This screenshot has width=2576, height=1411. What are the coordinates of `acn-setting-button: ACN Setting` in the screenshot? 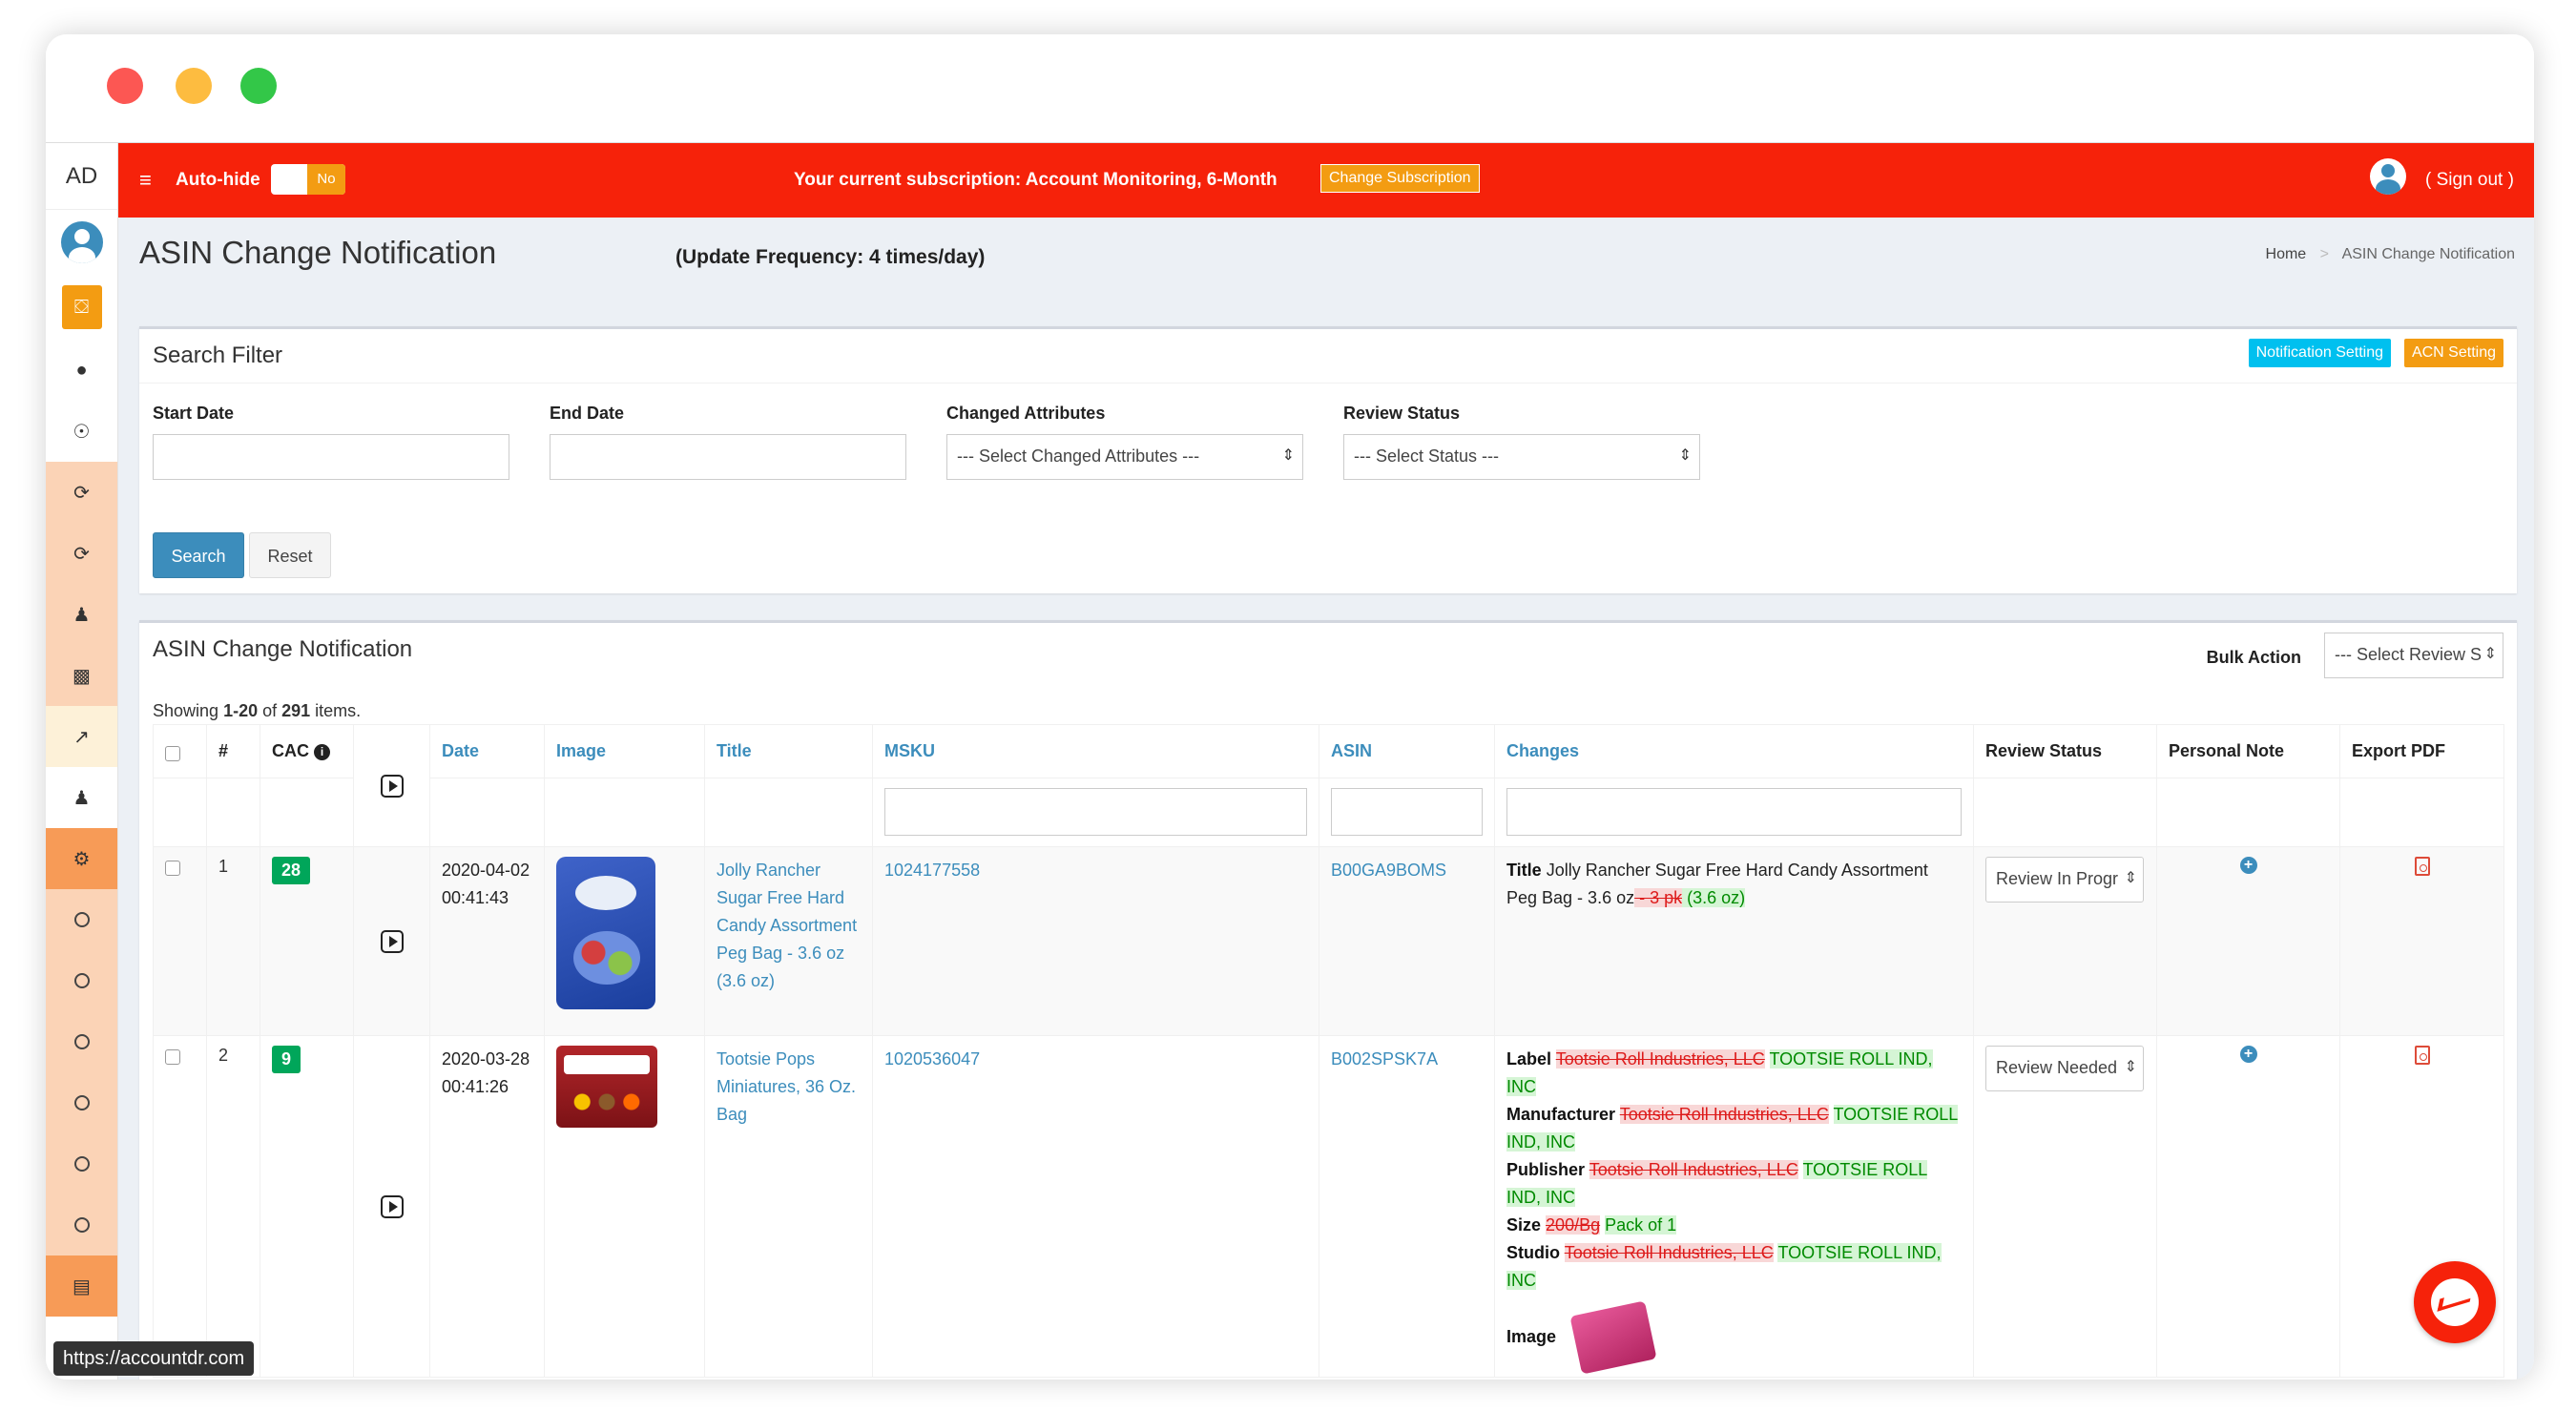 It's located at (2453, 353).